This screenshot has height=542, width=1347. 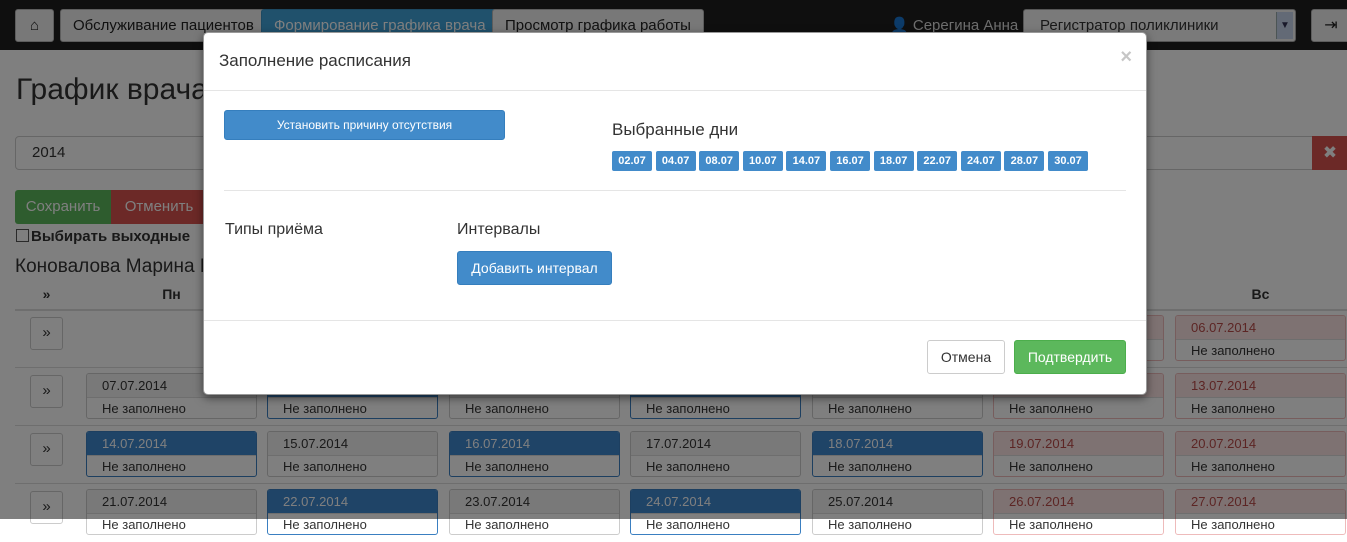 I want to click on intervals-title: Интервалы, so click(x=499, y=229).